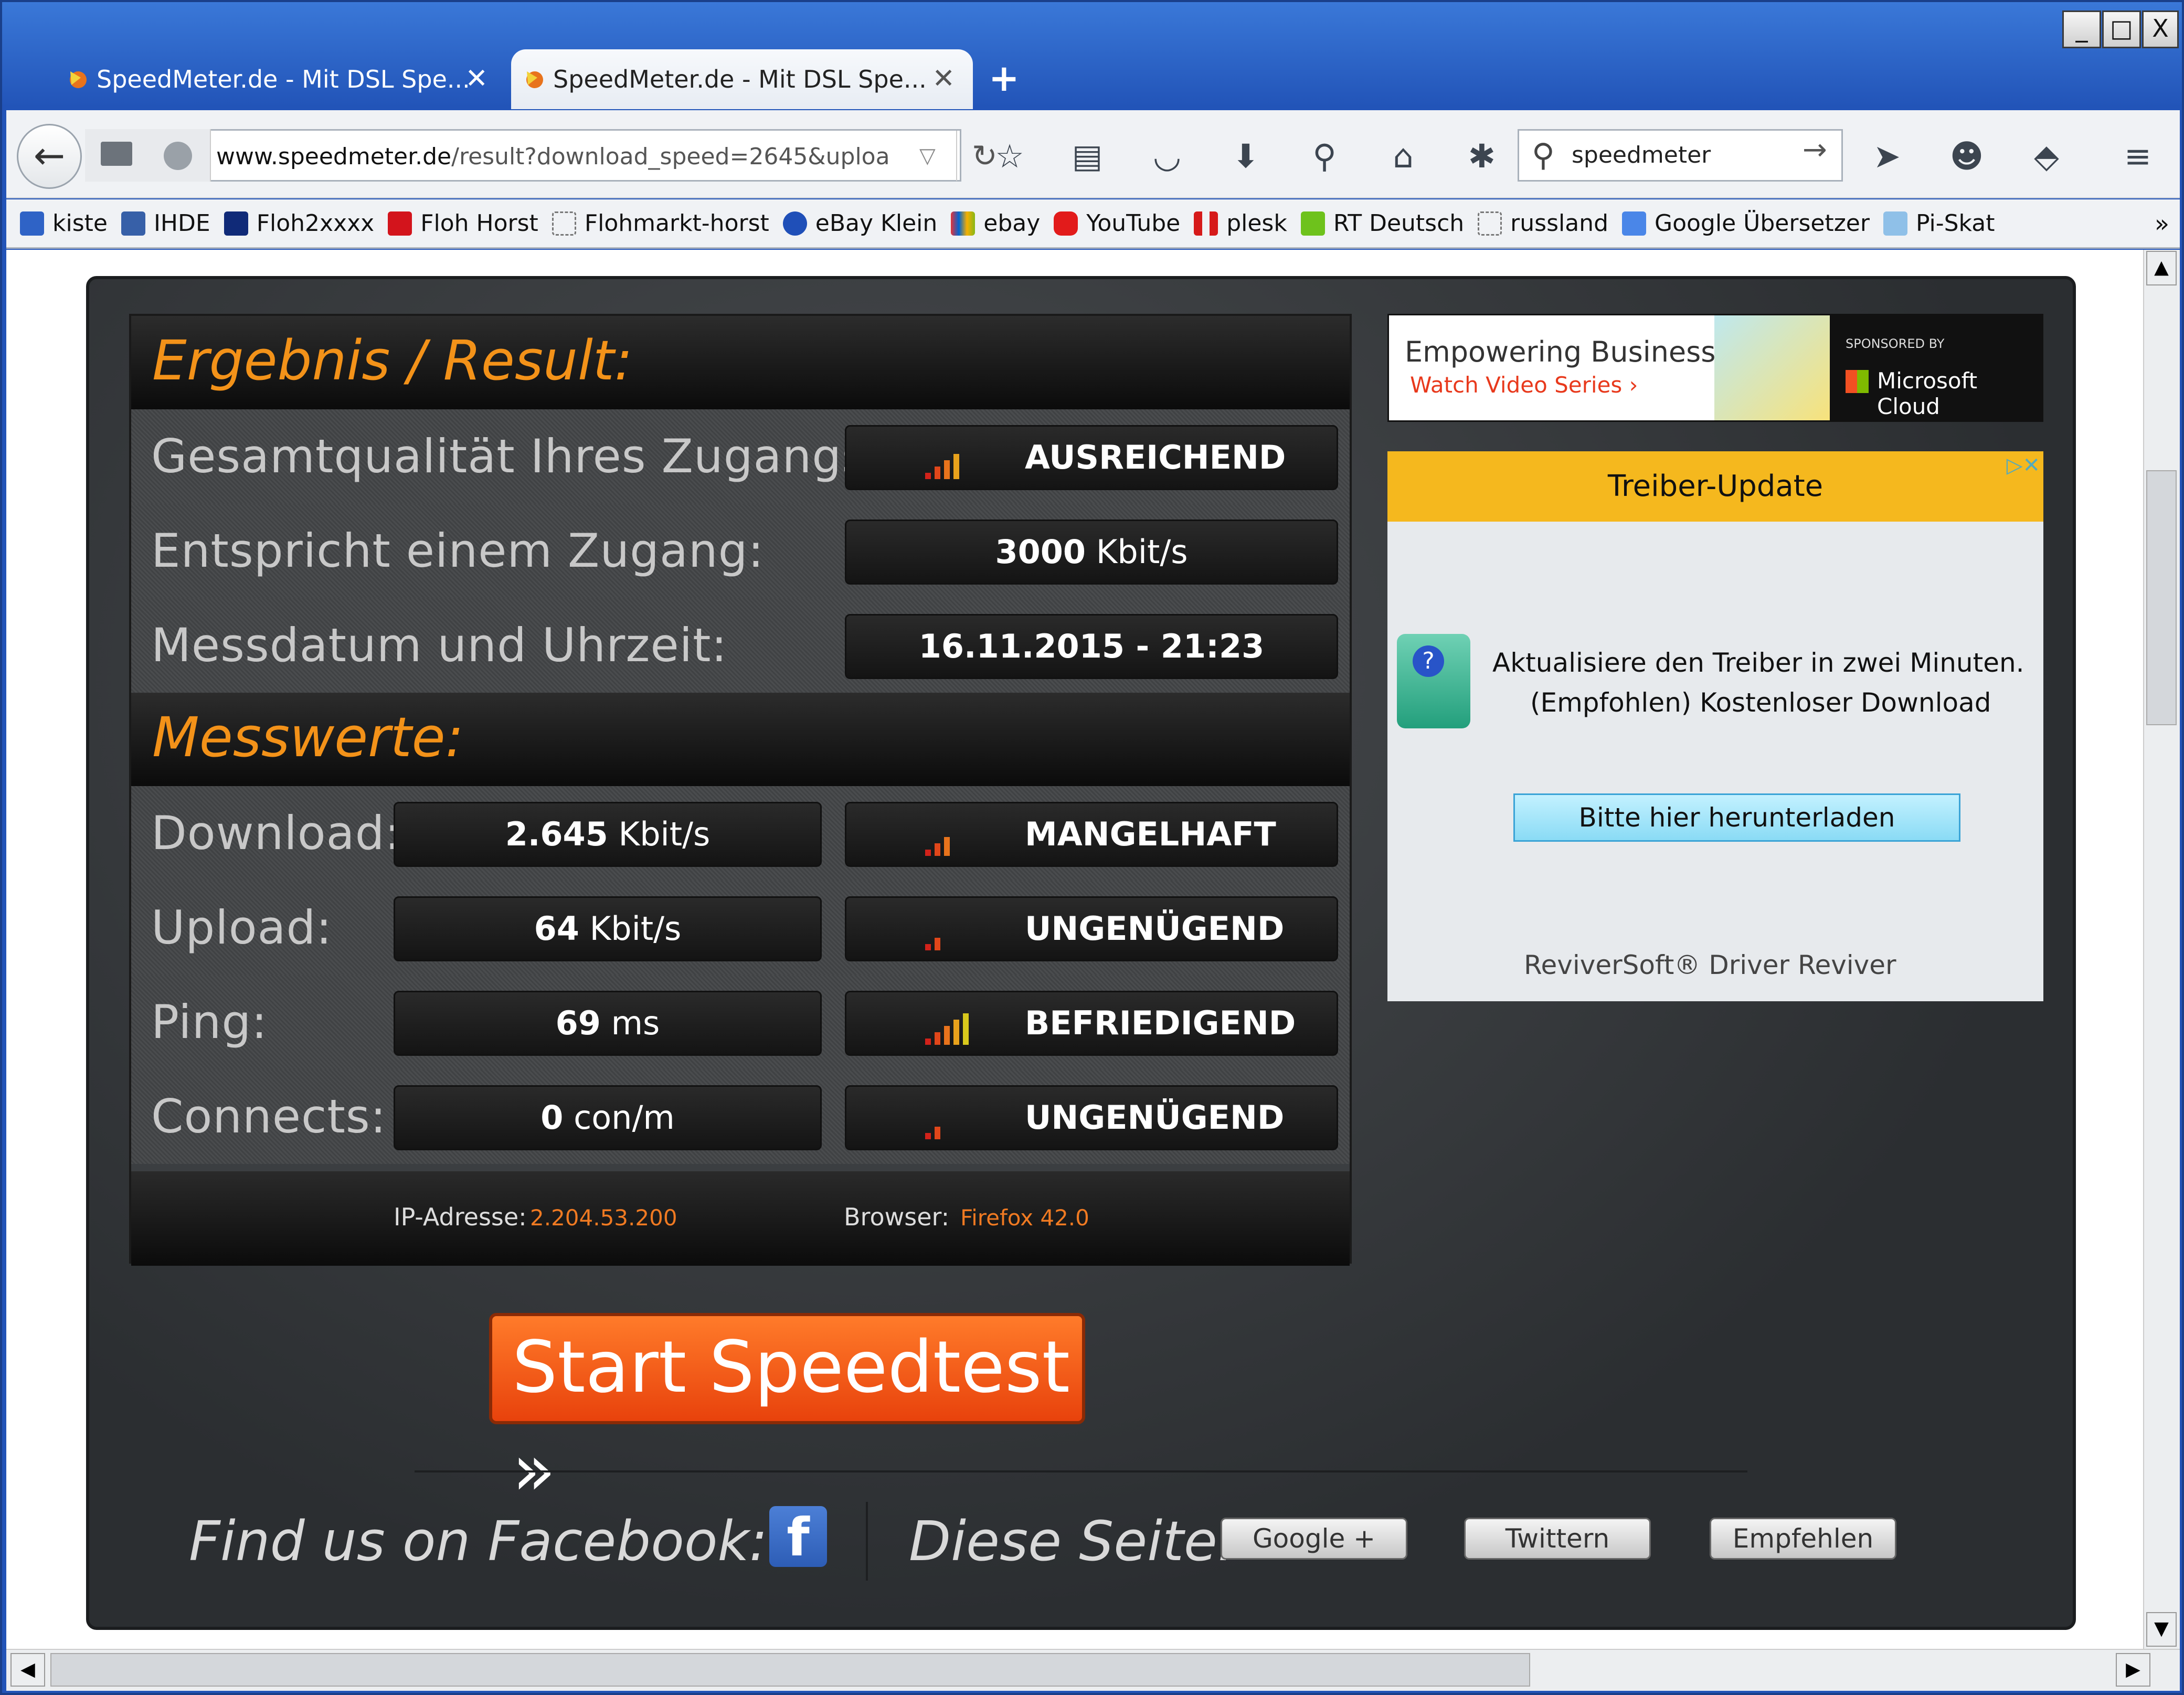 The height and width of the screenshot is (1695, 2184). What do you see at coordinates (439, 645) in the screenshot?
I see `datetime-label: Messdatum und Uhrzeit:` at bounding box center [439, 645].